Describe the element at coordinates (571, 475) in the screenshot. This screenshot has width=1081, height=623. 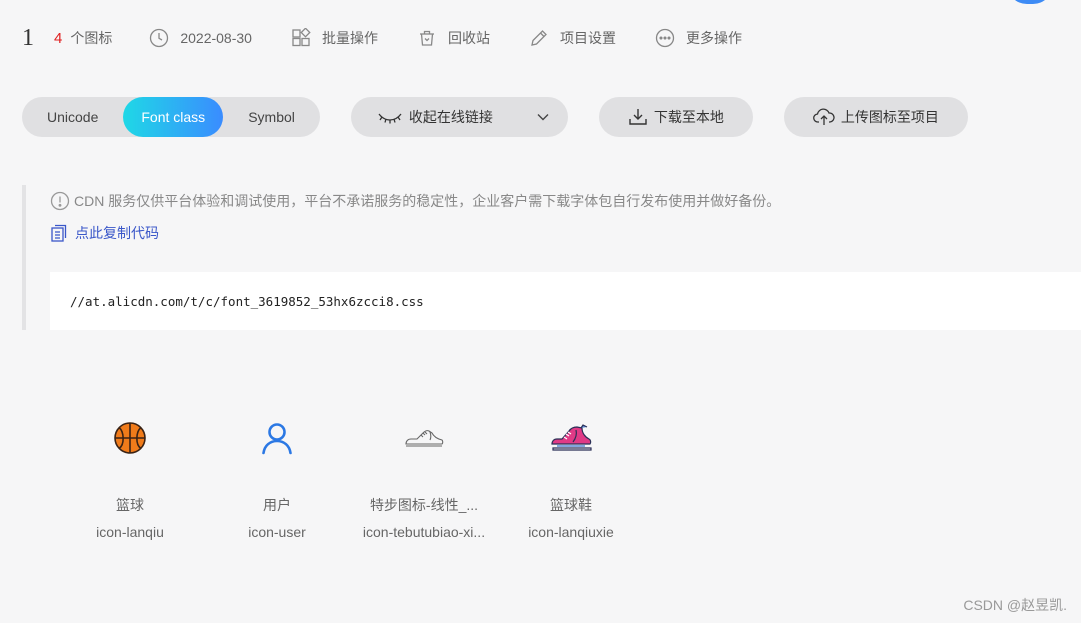
I see `icon-card-lanqiuxie: 篮球鞋 icon-lanqiuxie` at that location.